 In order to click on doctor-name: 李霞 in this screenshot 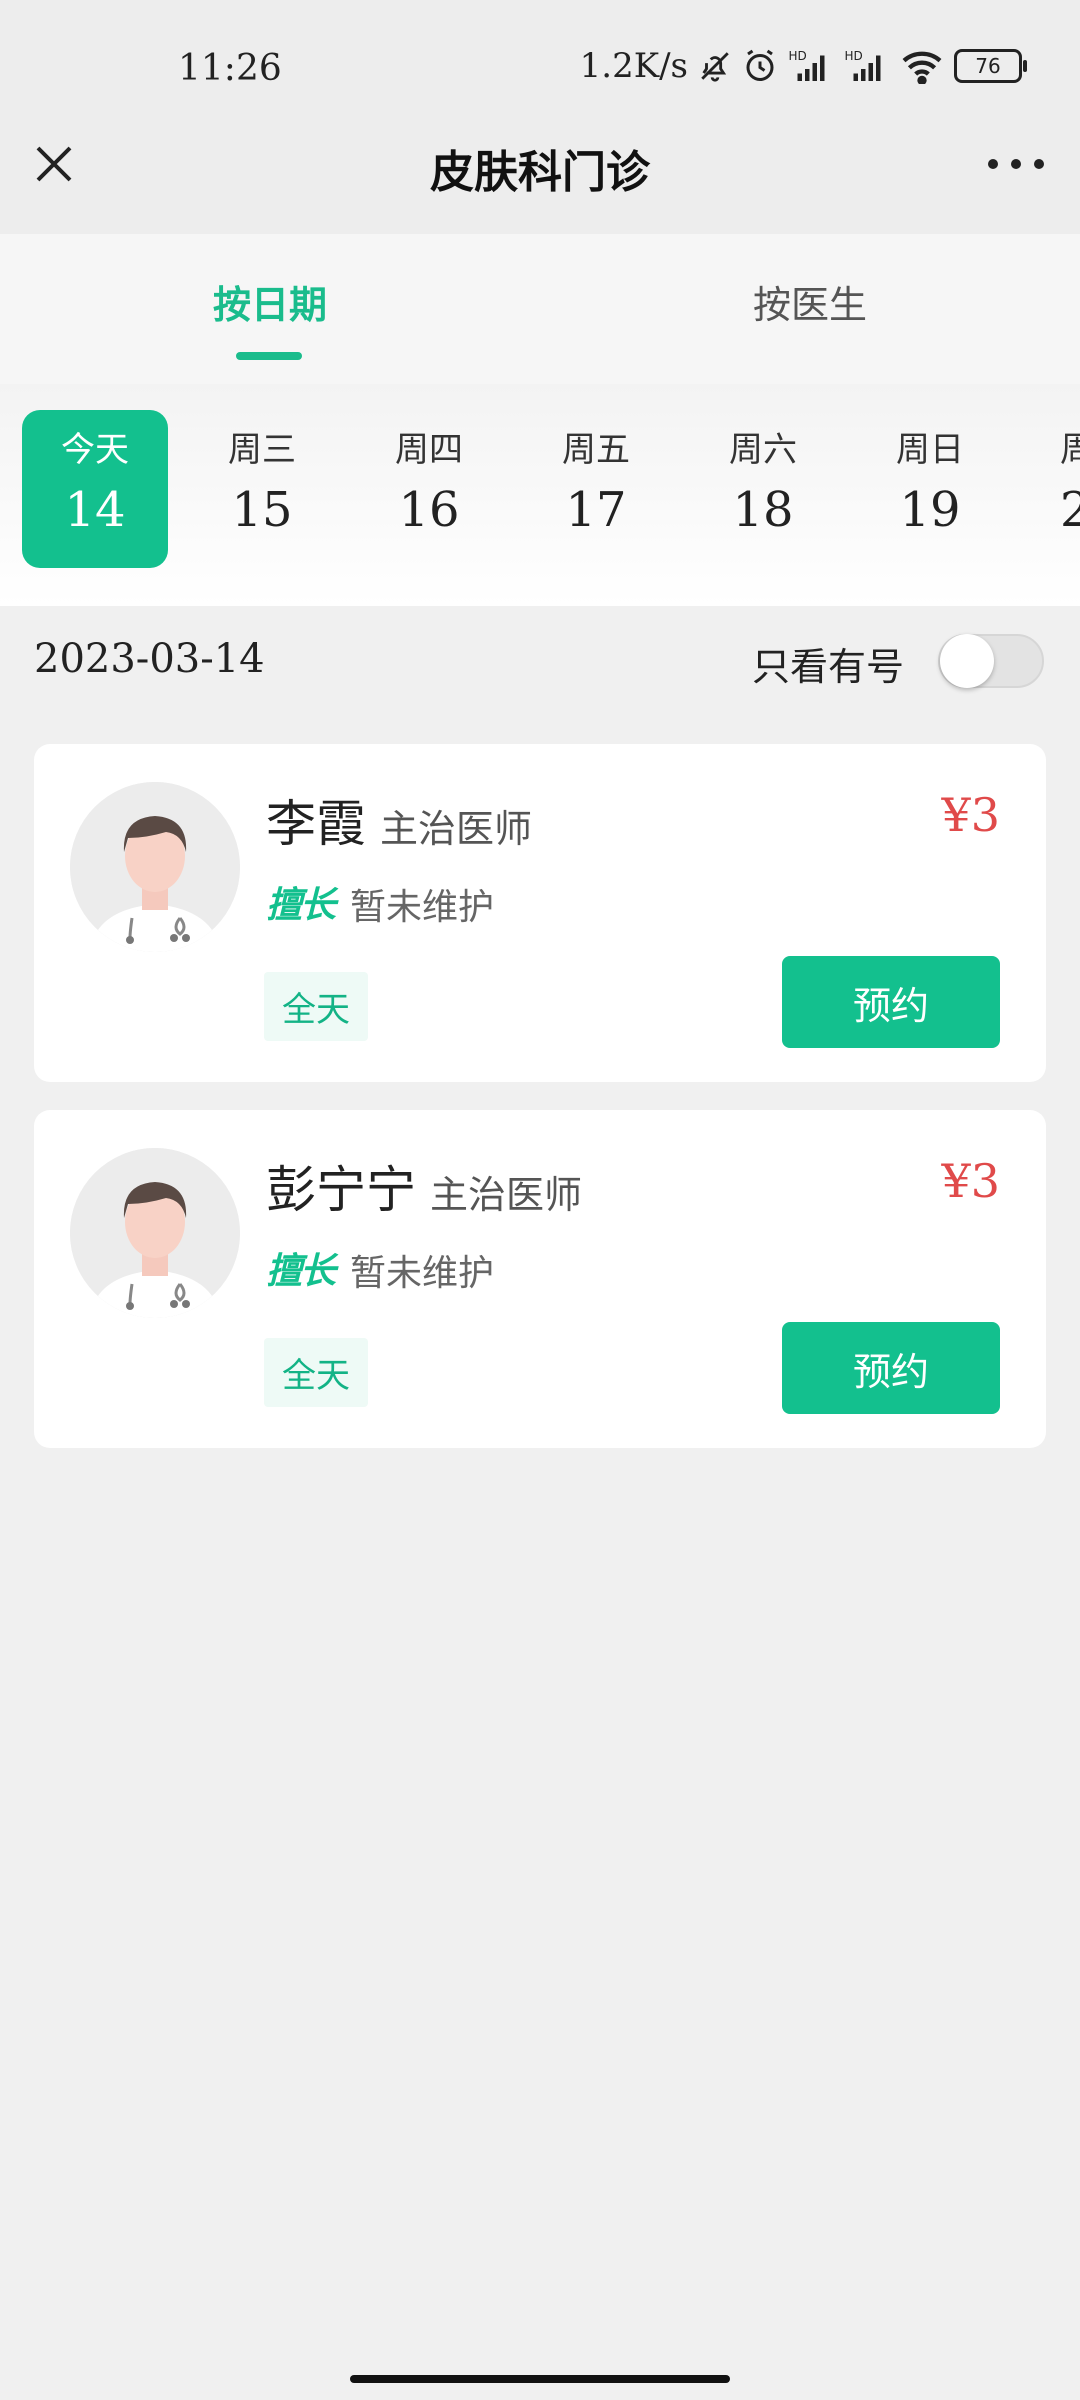, I will do `click(316, 824)`.